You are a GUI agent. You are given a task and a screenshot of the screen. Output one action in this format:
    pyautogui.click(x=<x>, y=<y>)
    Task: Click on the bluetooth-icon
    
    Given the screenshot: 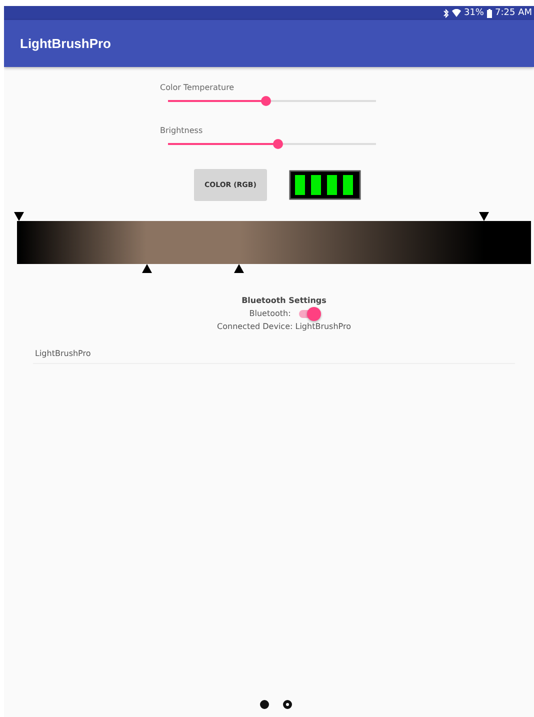 What is the action you would take?
    pyautogui.click(x=445, y=13)
    